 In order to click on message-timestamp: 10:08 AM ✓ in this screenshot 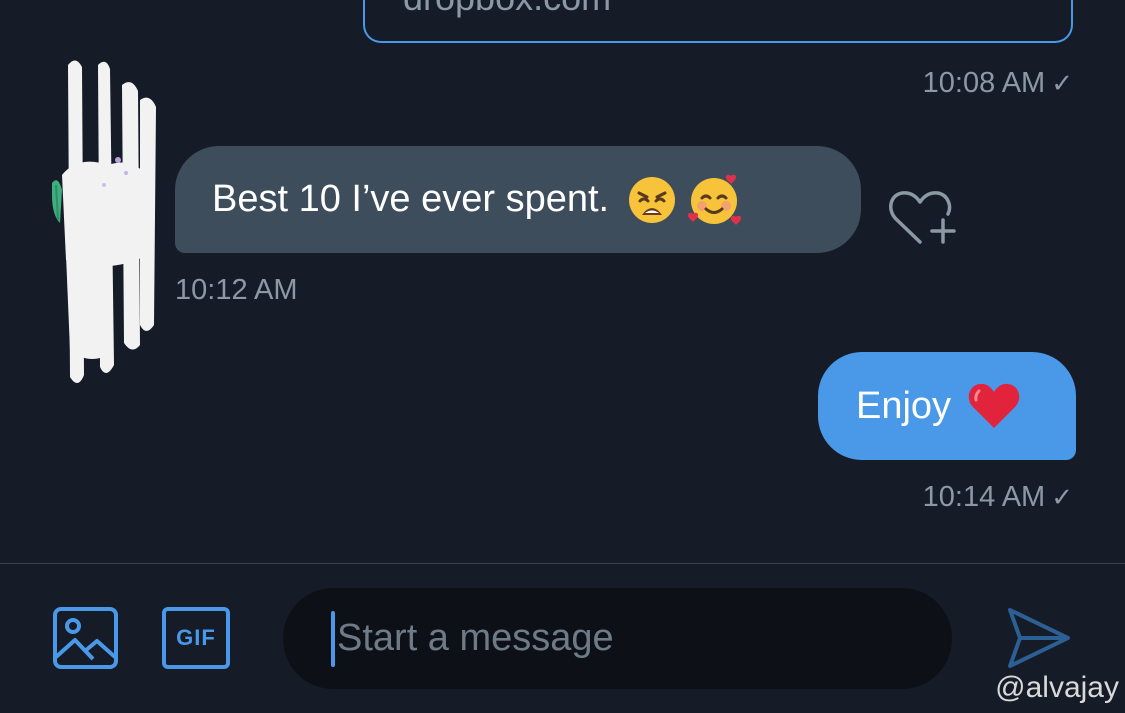, I will do `click(998, 83)`.